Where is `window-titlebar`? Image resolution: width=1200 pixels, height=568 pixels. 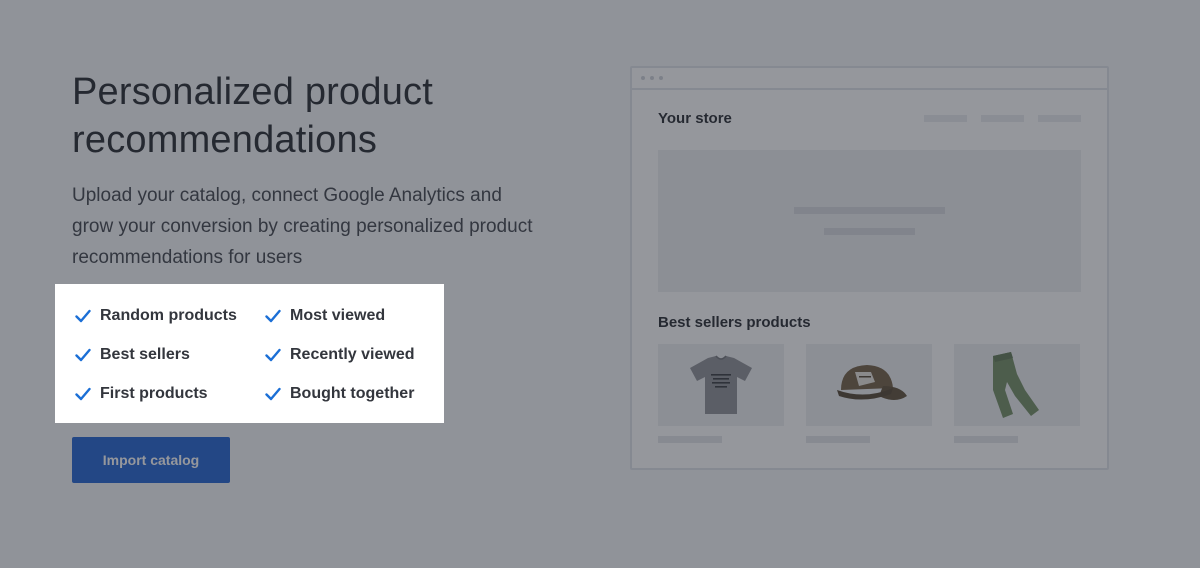
window-titlebar is located at coordinates (869, 79).